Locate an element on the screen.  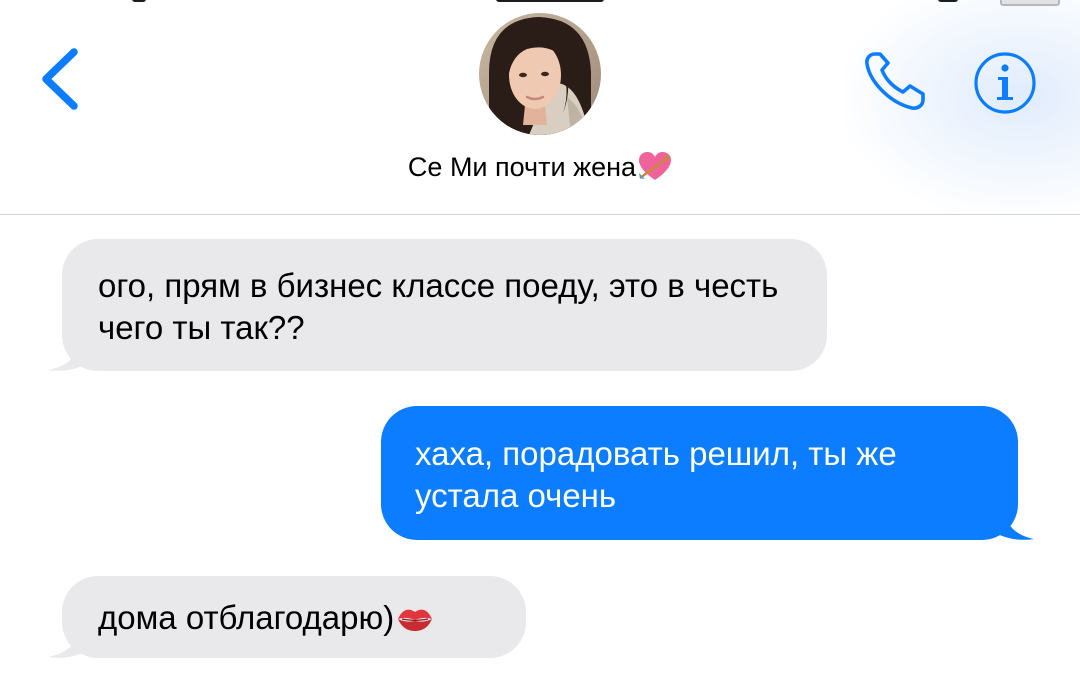
back-button is located at coordinates (60, 77).